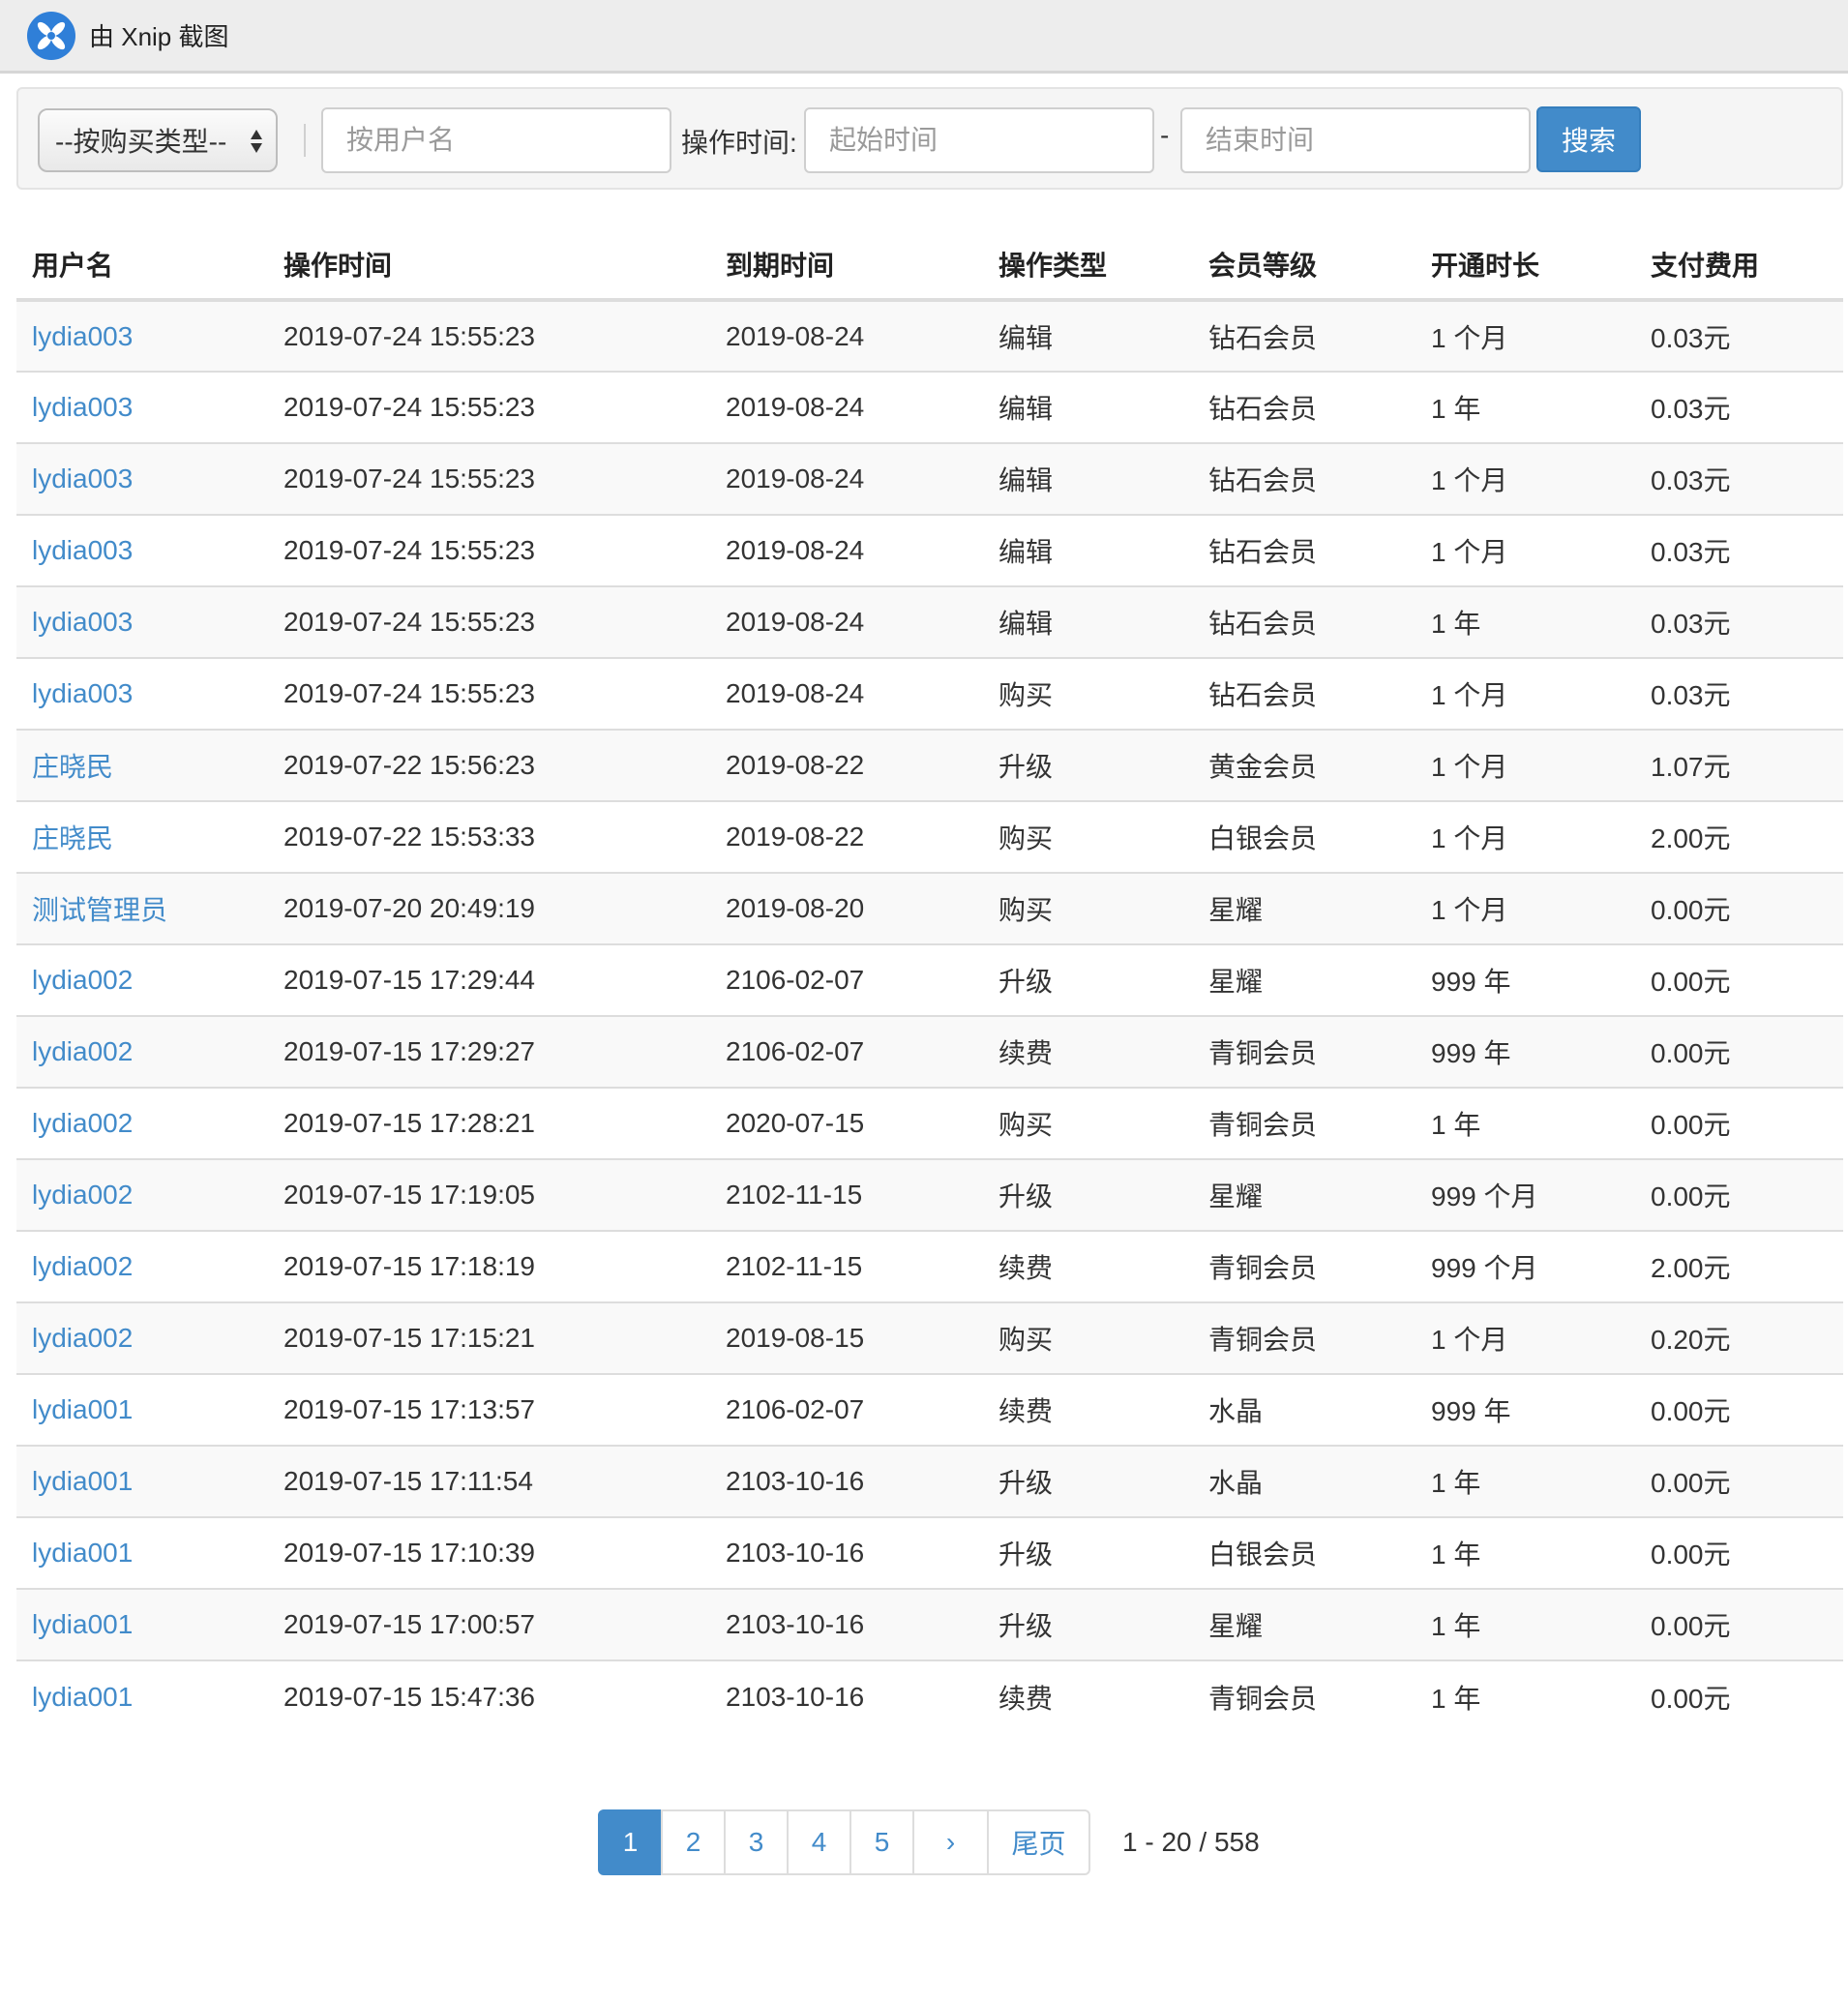  Describe the element at coordinates (496, 140) in the screenshot. I see `username-input` at that location.